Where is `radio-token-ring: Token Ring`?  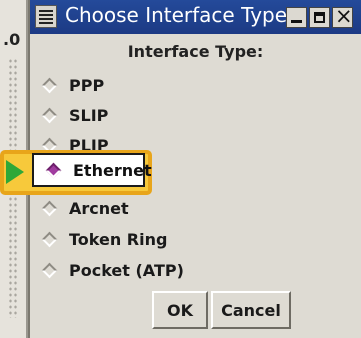
radio-token-ring: Token Ring is located at coordinates (102, 239).